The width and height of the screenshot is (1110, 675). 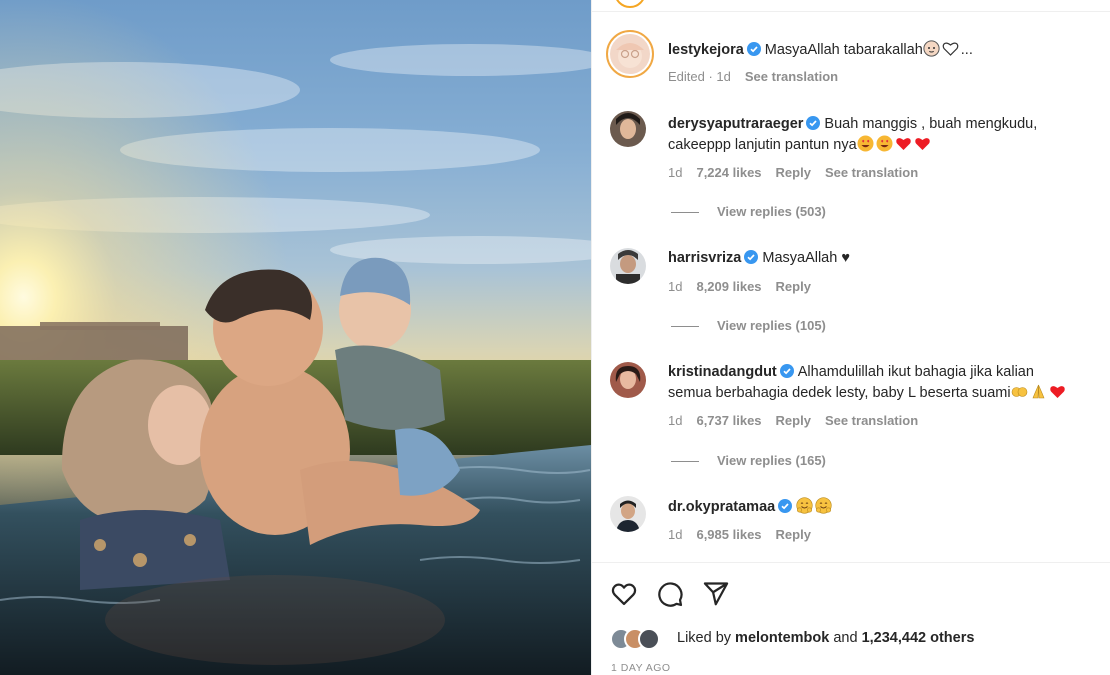 What do you see at coordinates (728, 534) in the screenshot?
I see `comment-likes: 6,985 likes` at bounding box center [728, 534].